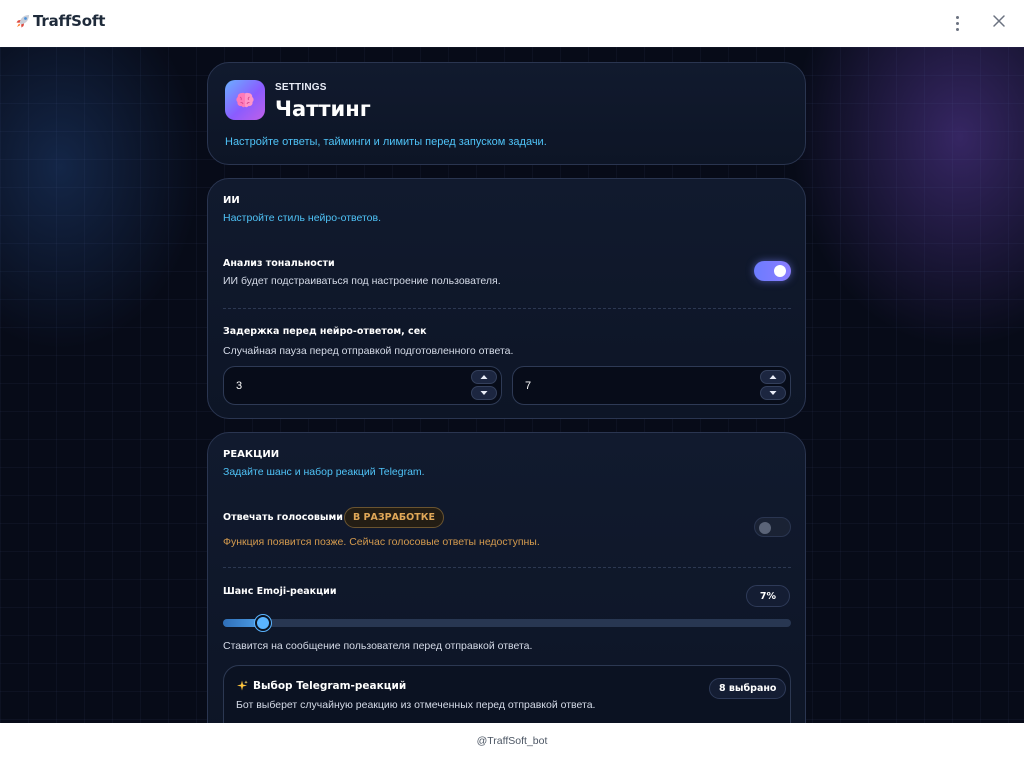 This screenshot has height=757, width=1024. What do you see at coordinates (23, 21) in the screenshot?
I see `rocket-icon` at bounding box center [23, 21].